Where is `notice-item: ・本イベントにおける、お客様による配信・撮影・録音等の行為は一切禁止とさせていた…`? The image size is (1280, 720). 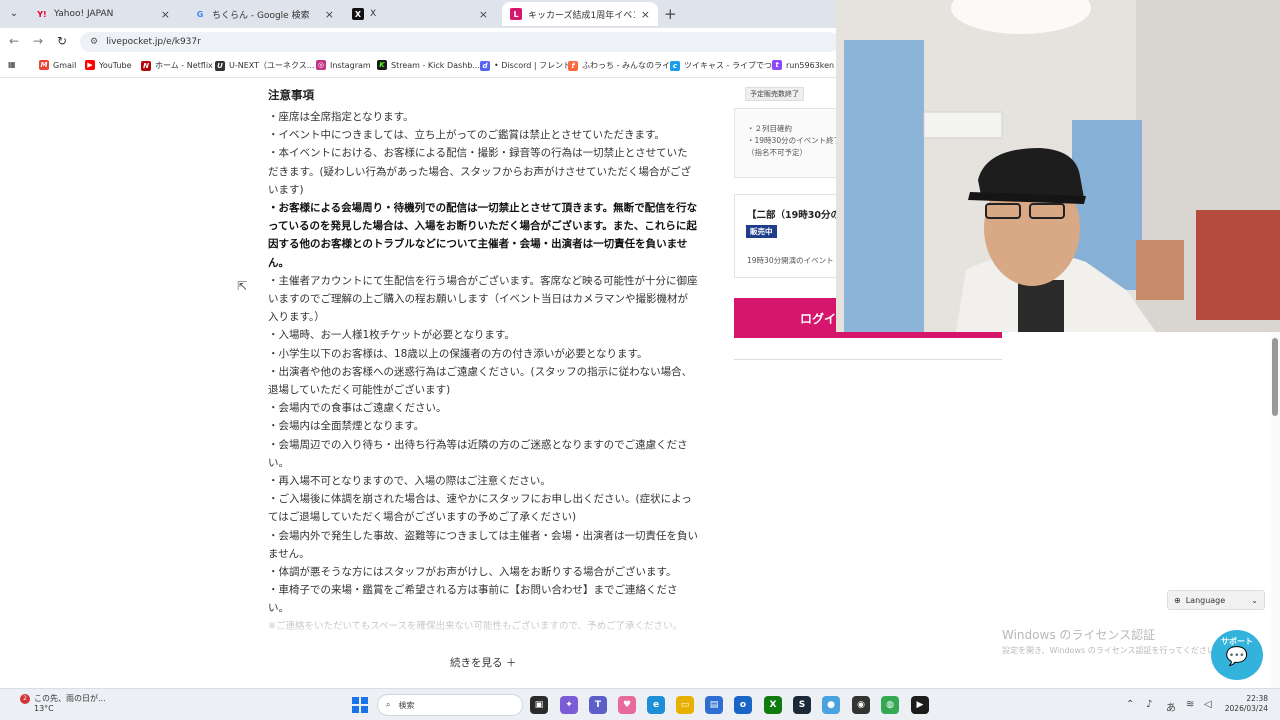
notice-item: ・本イベントにおける、お客様による配信・撮影・録音等の行為は一切禁止とさせていた… is located at coordinates (480, 171).